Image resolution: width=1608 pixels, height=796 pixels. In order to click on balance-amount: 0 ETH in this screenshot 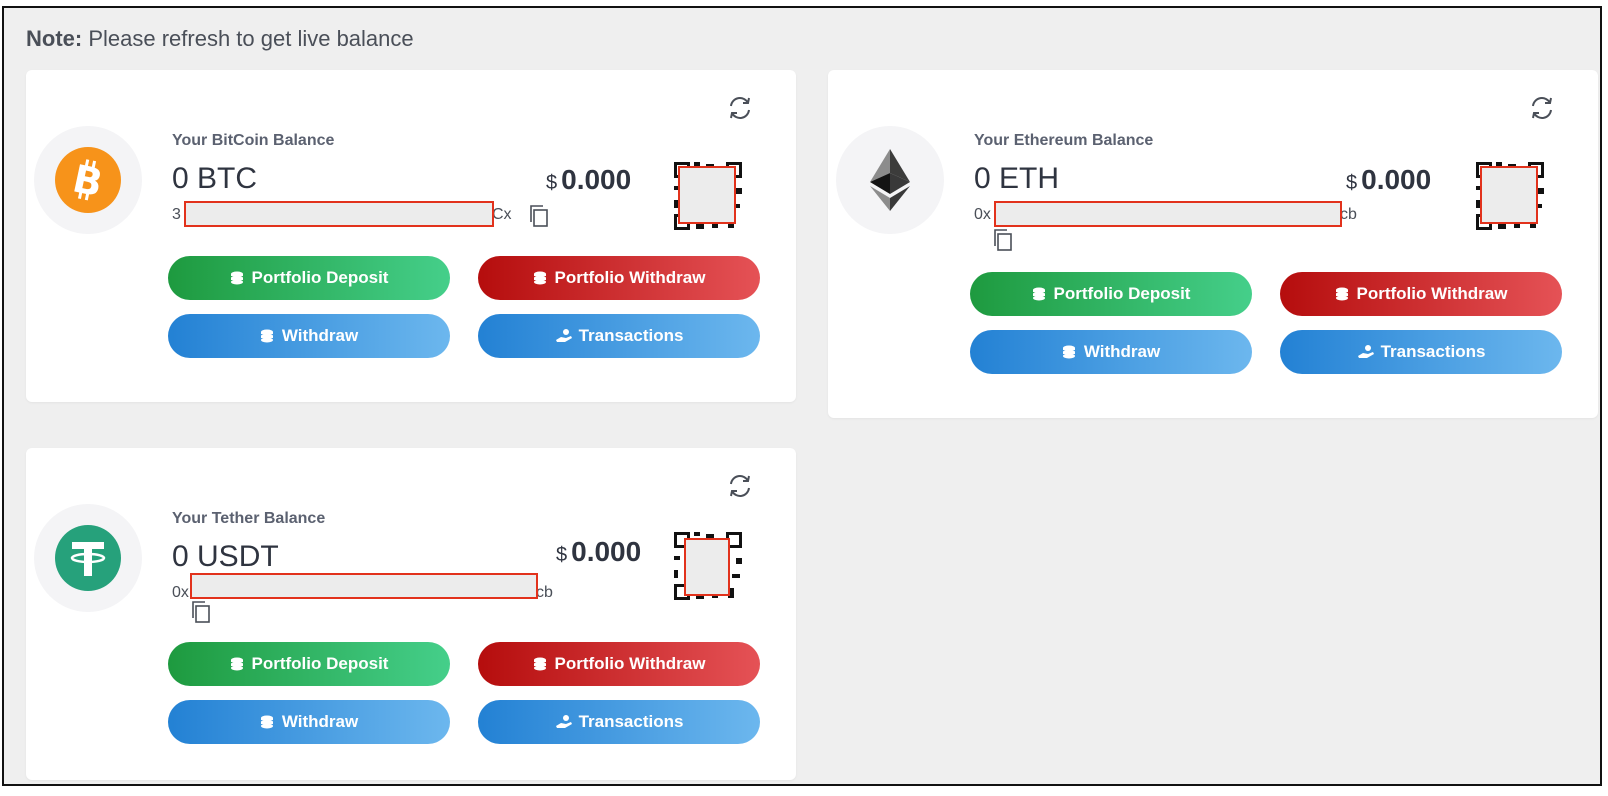, I will do `click(1017, 178)`.